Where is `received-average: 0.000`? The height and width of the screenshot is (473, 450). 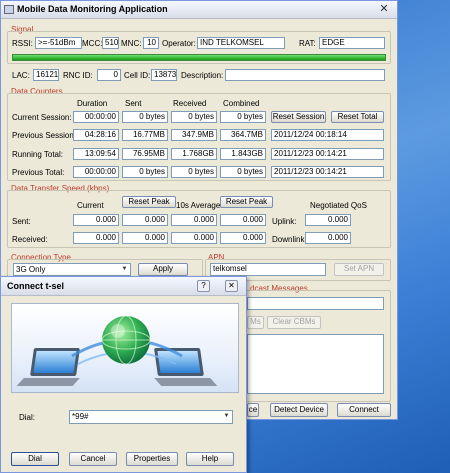 received-average: 0.000 is located at coordinates (194, 238).